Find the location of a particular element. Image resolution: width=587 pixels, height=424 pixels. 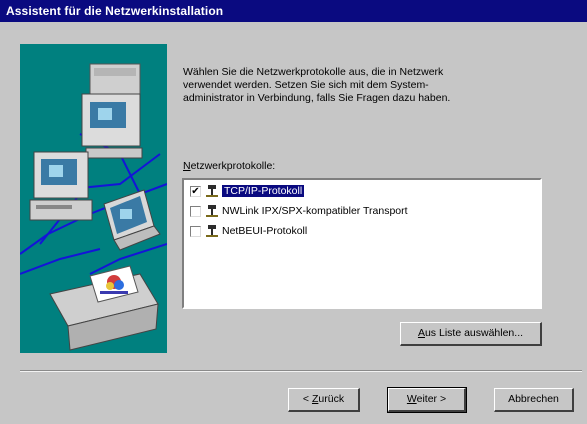

protocols-label-text: etzwerkprotokolle: is located at coordinates (233, 166).